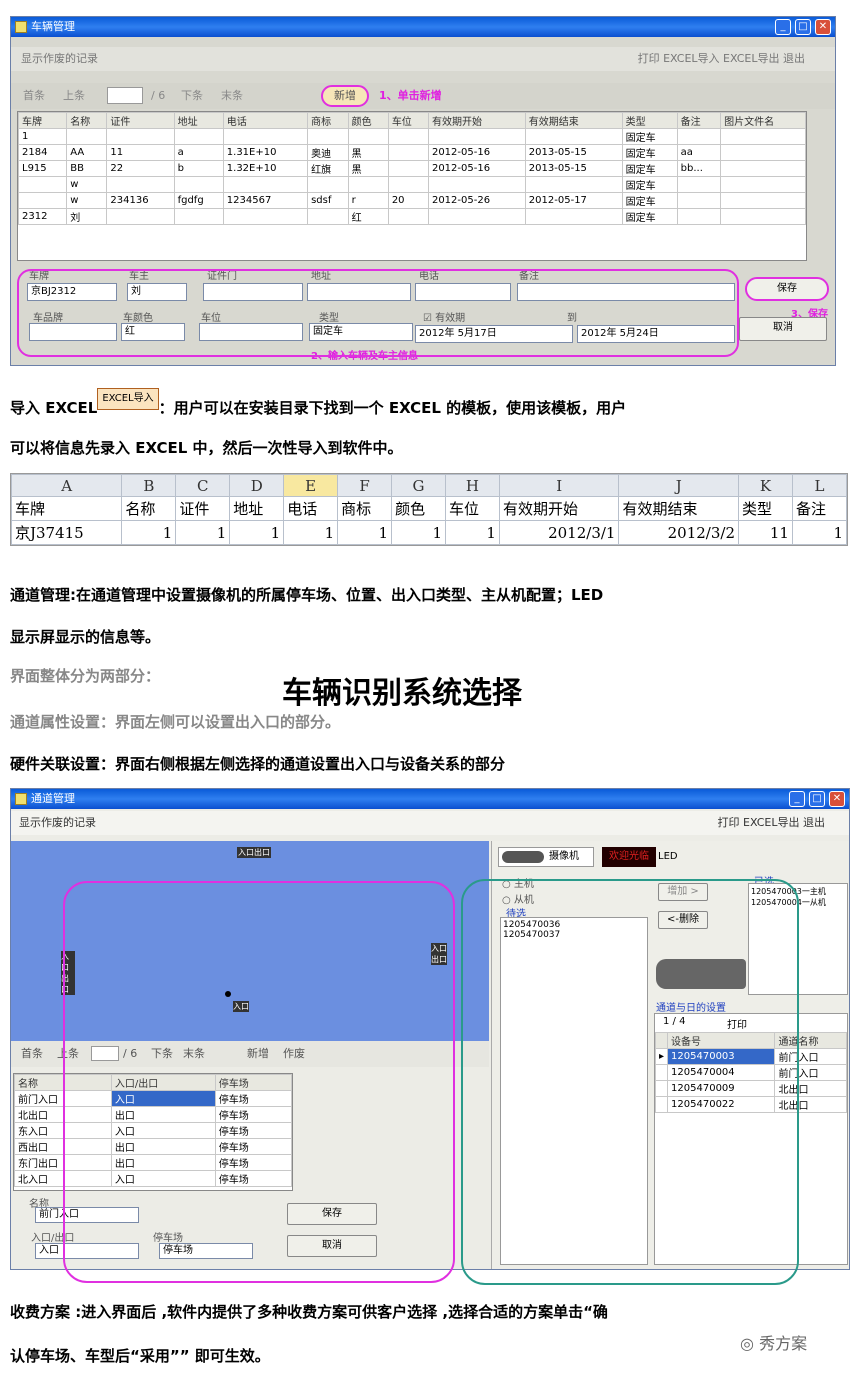  Describe the element at coordinates (837, 799) in the screenshot. I see `close-icon: ✕` at that location.